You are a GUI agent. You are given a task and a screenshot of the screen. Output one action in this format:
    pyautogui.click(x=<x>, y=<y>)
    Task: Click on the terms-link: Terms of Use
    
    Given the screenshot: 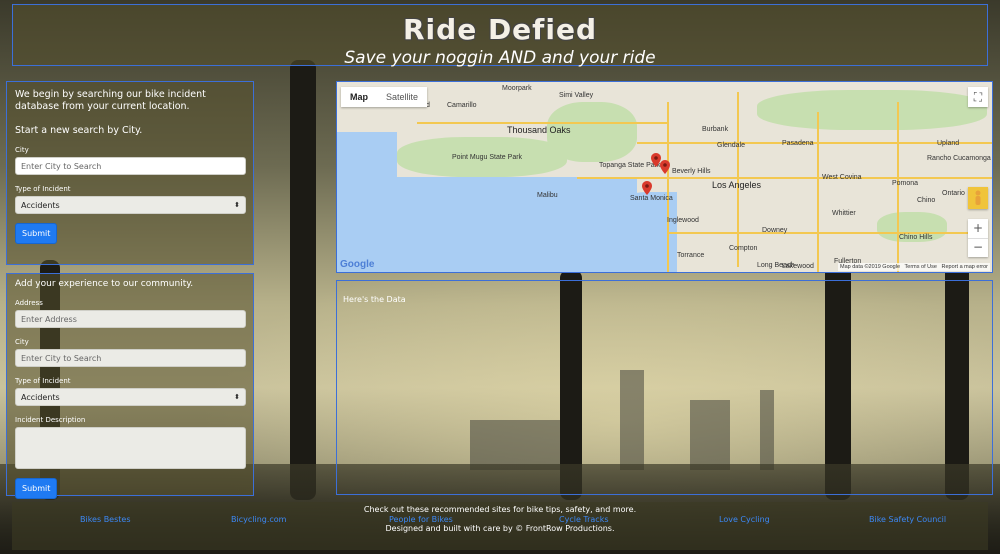 What is the action you would take?
    pyautogui.click(x=921, y=267)
    